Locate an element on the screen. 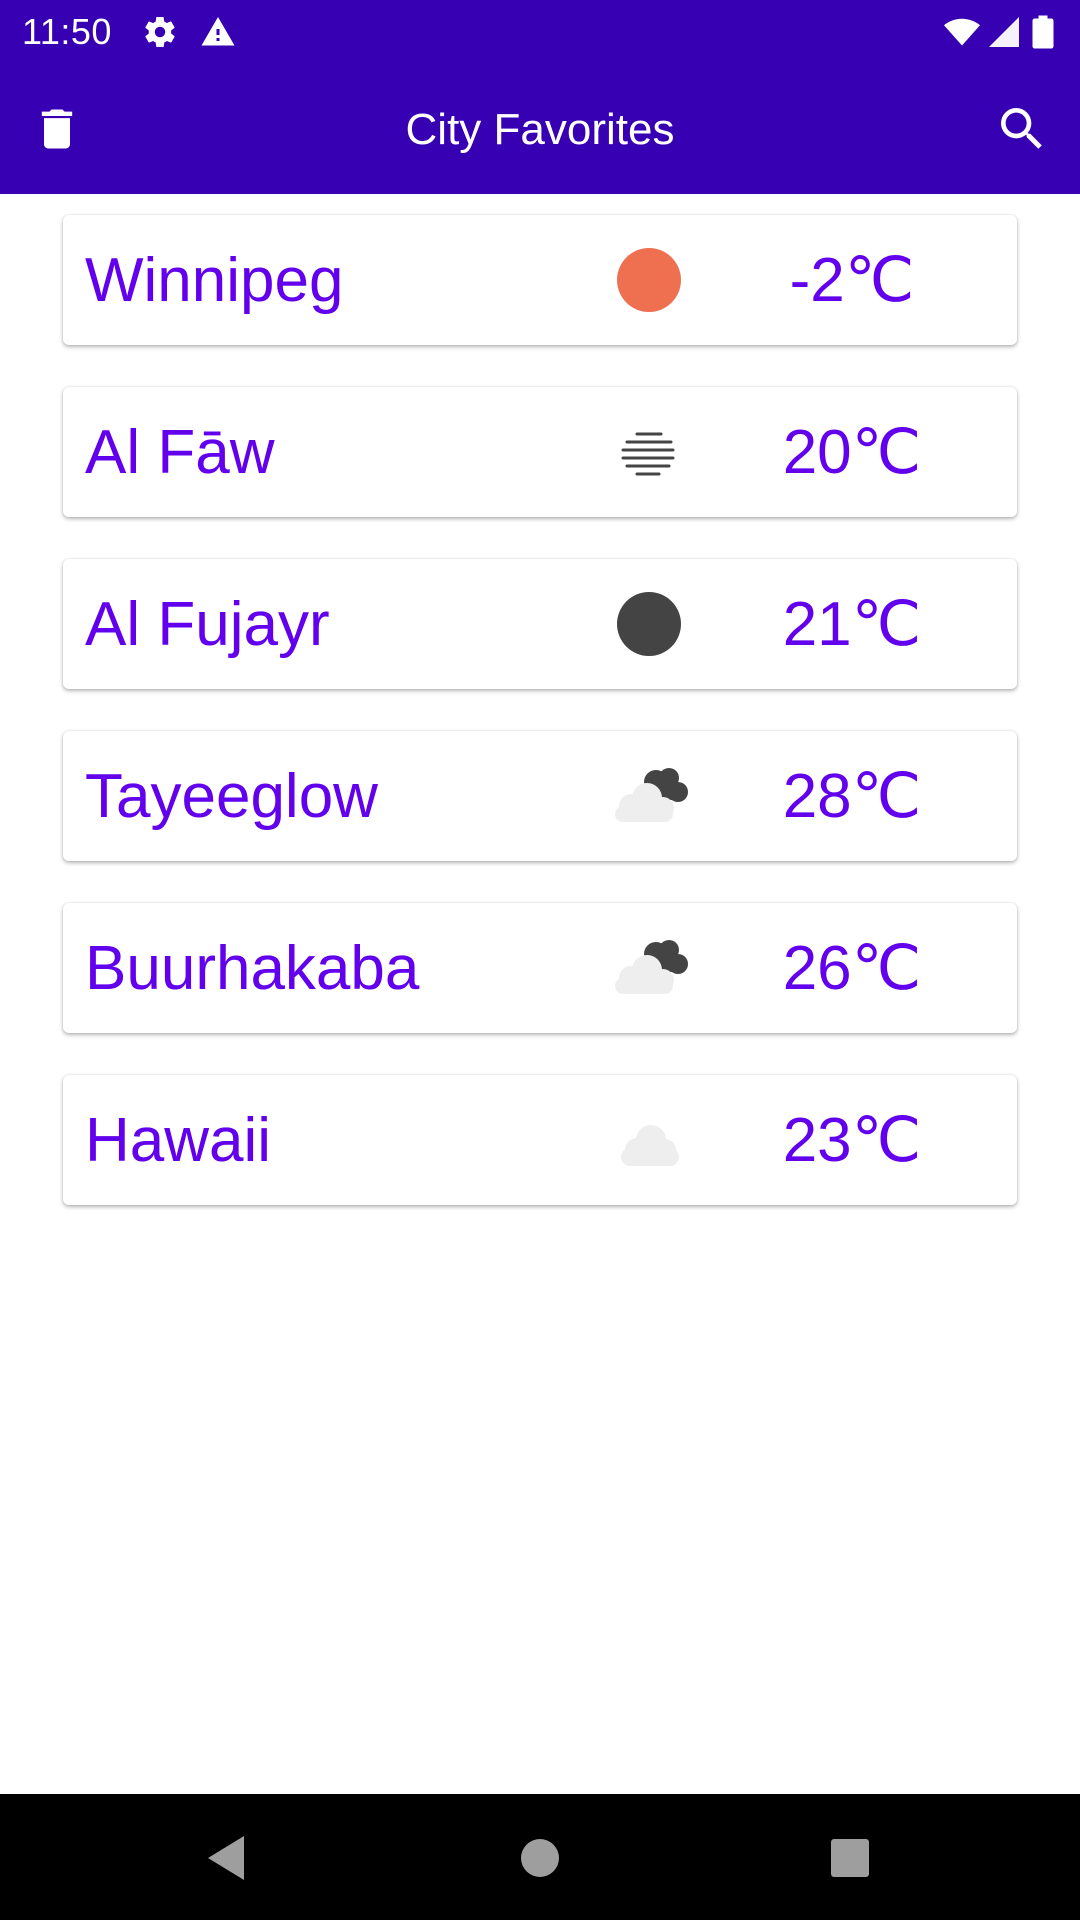  search-button is located at coordinates (1022, 129).